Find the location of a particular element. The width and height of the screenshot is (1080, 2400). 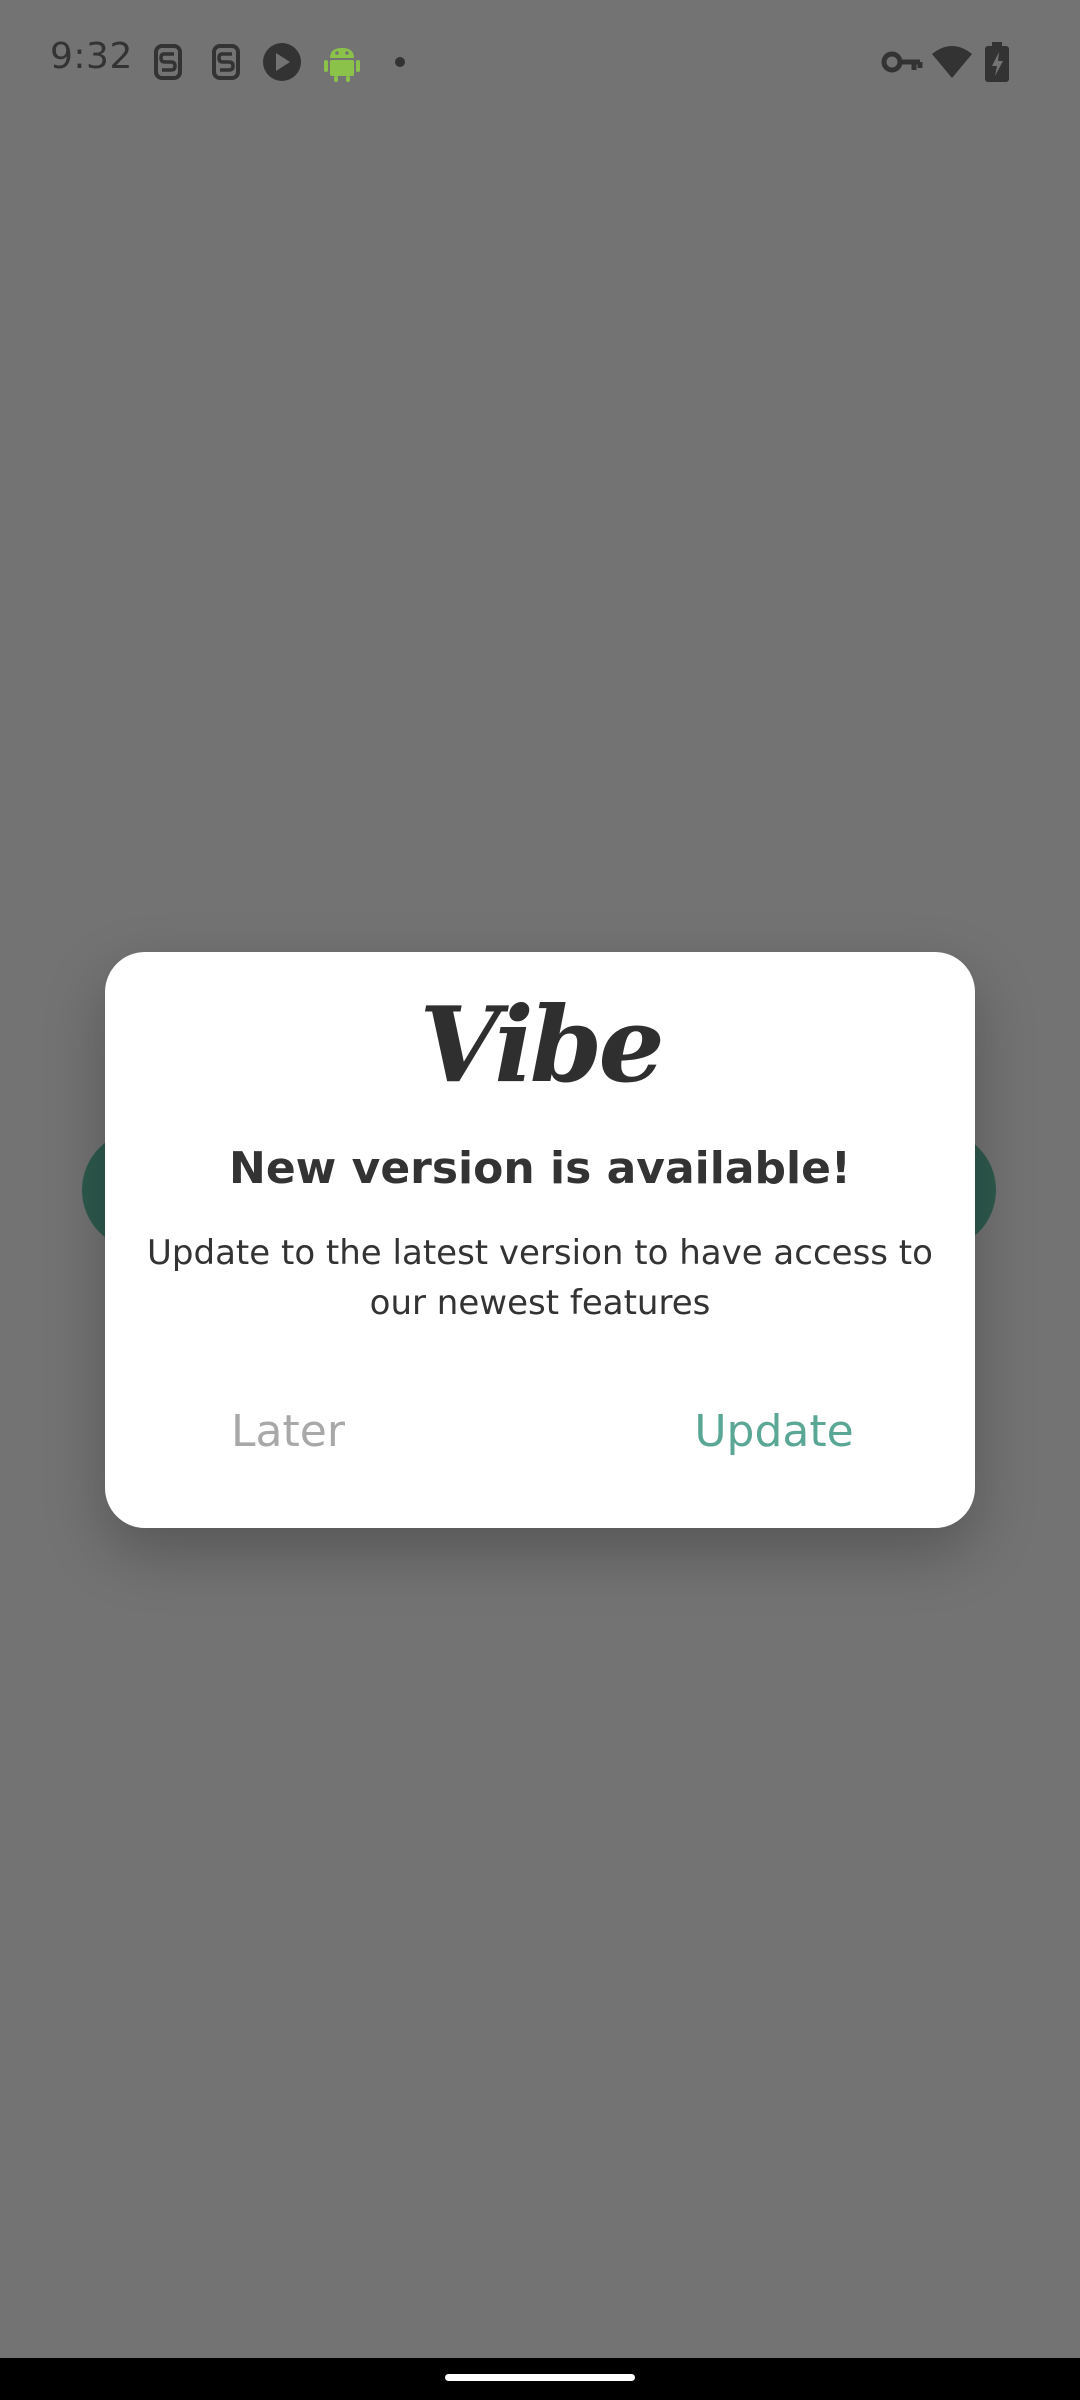

dot-icon is located at coordinates (400, 62).